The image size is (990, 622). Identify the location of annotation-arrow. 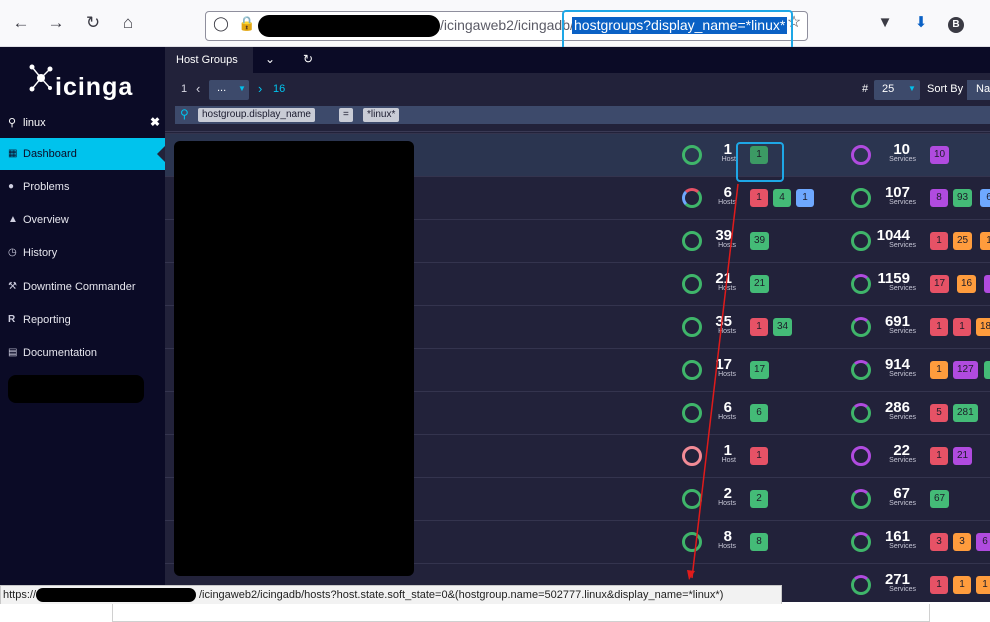
(713, 381).